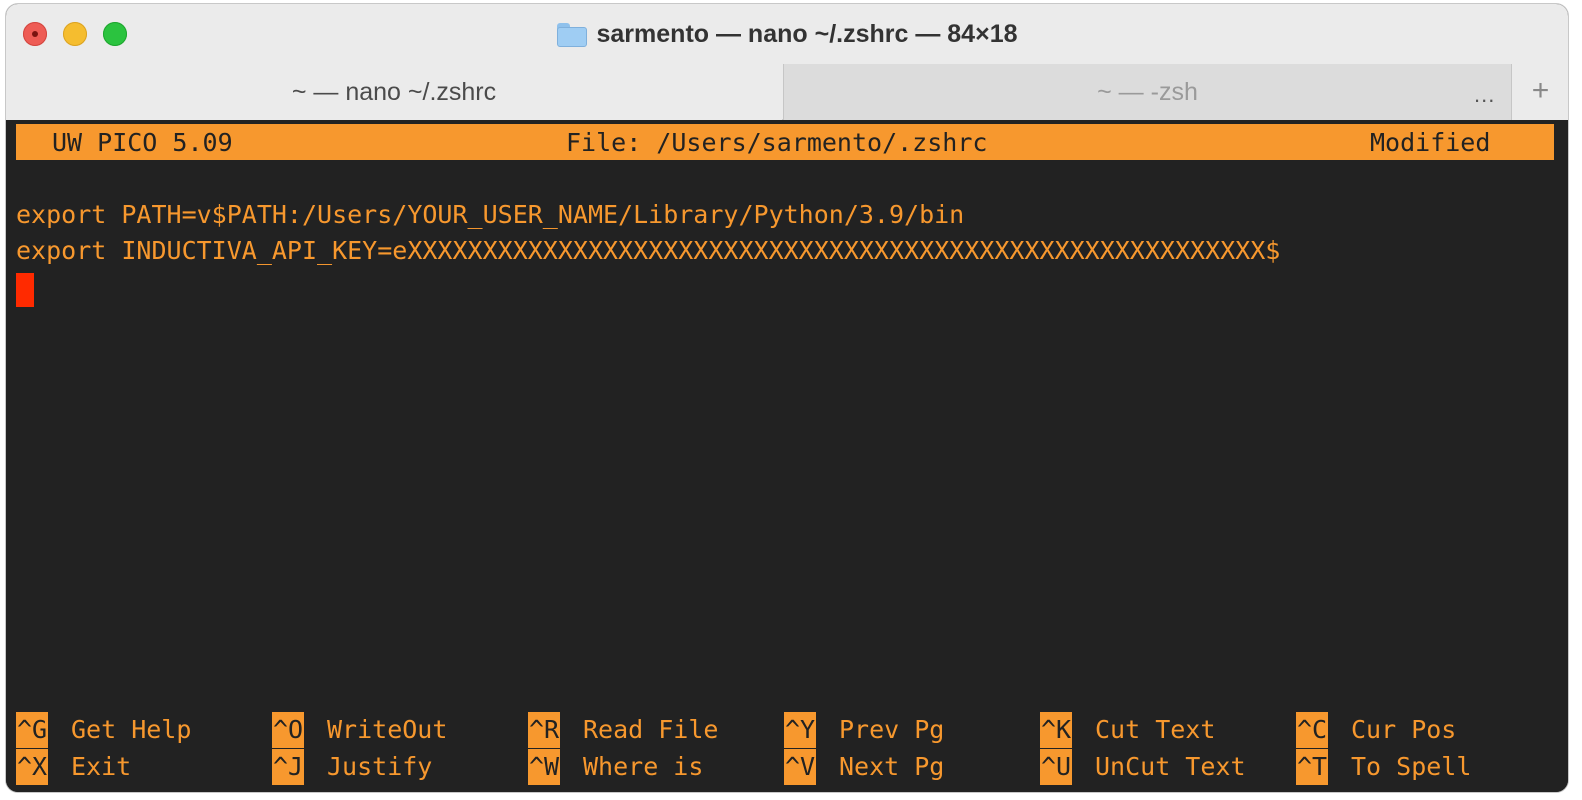 The image size is (1582, 800). Describe the element at coordinates (380, 766) in the screenshot. I see `shortcut-label: Justify` at that location.